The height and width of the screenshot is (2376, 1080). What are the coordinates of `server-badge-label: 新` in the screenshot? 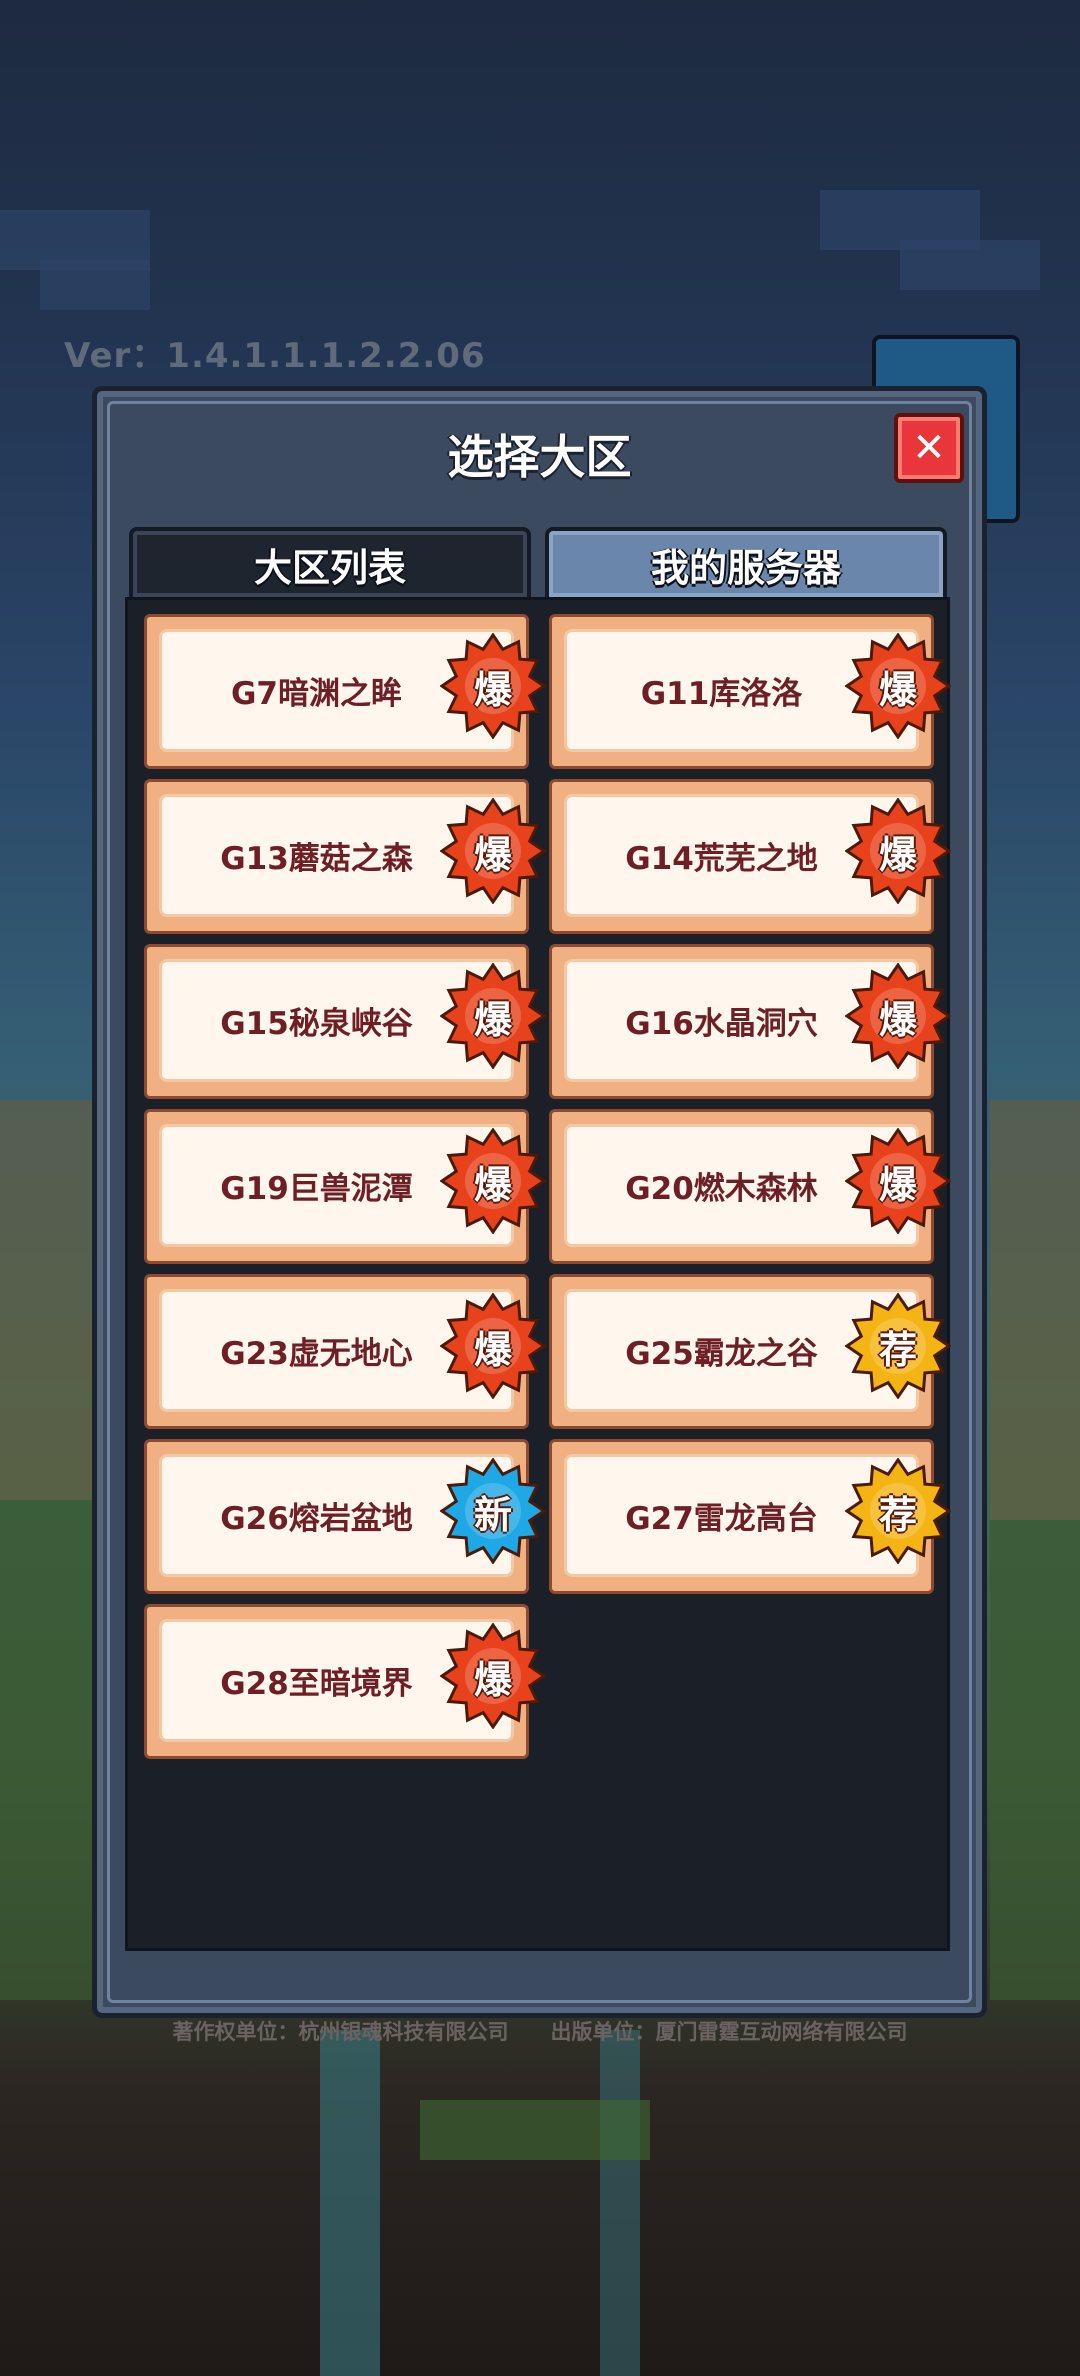 It's located at (492, 1514).